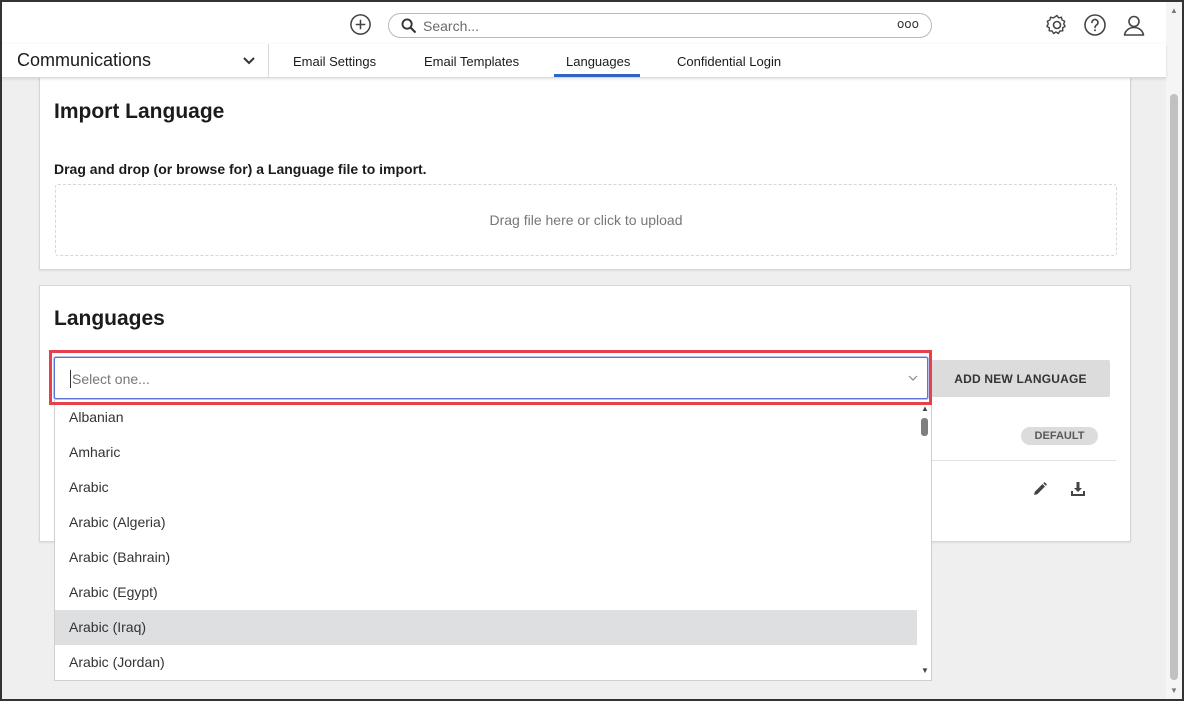 This screenshot has height=701, width=1184. I want to click on download-icon, so click(1078, 489).